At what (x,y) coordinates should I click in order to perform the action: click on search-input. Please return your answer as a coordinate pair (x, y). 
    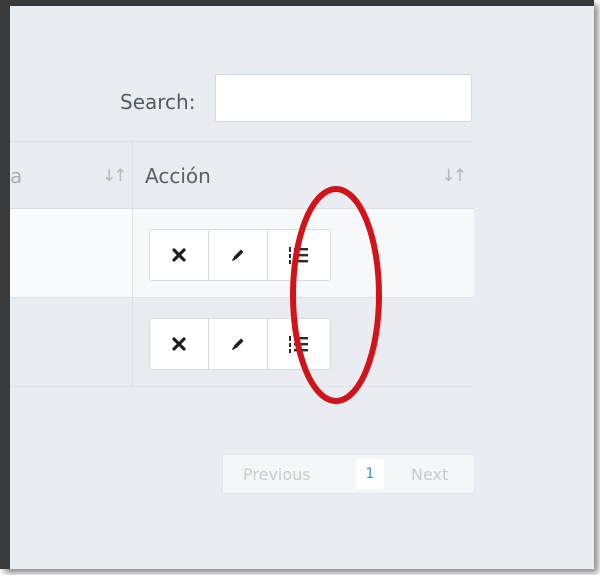
    Looking at the image, I should click on (343, 98).